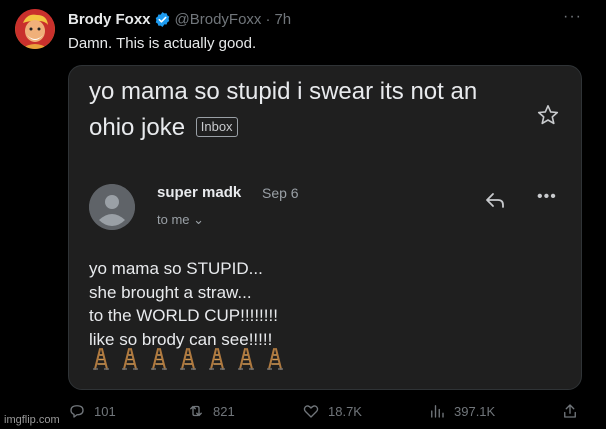  What do you see at coordinates (548, 115) in the screenshot?
I see `star-icon` at bounding box center [548, 115].